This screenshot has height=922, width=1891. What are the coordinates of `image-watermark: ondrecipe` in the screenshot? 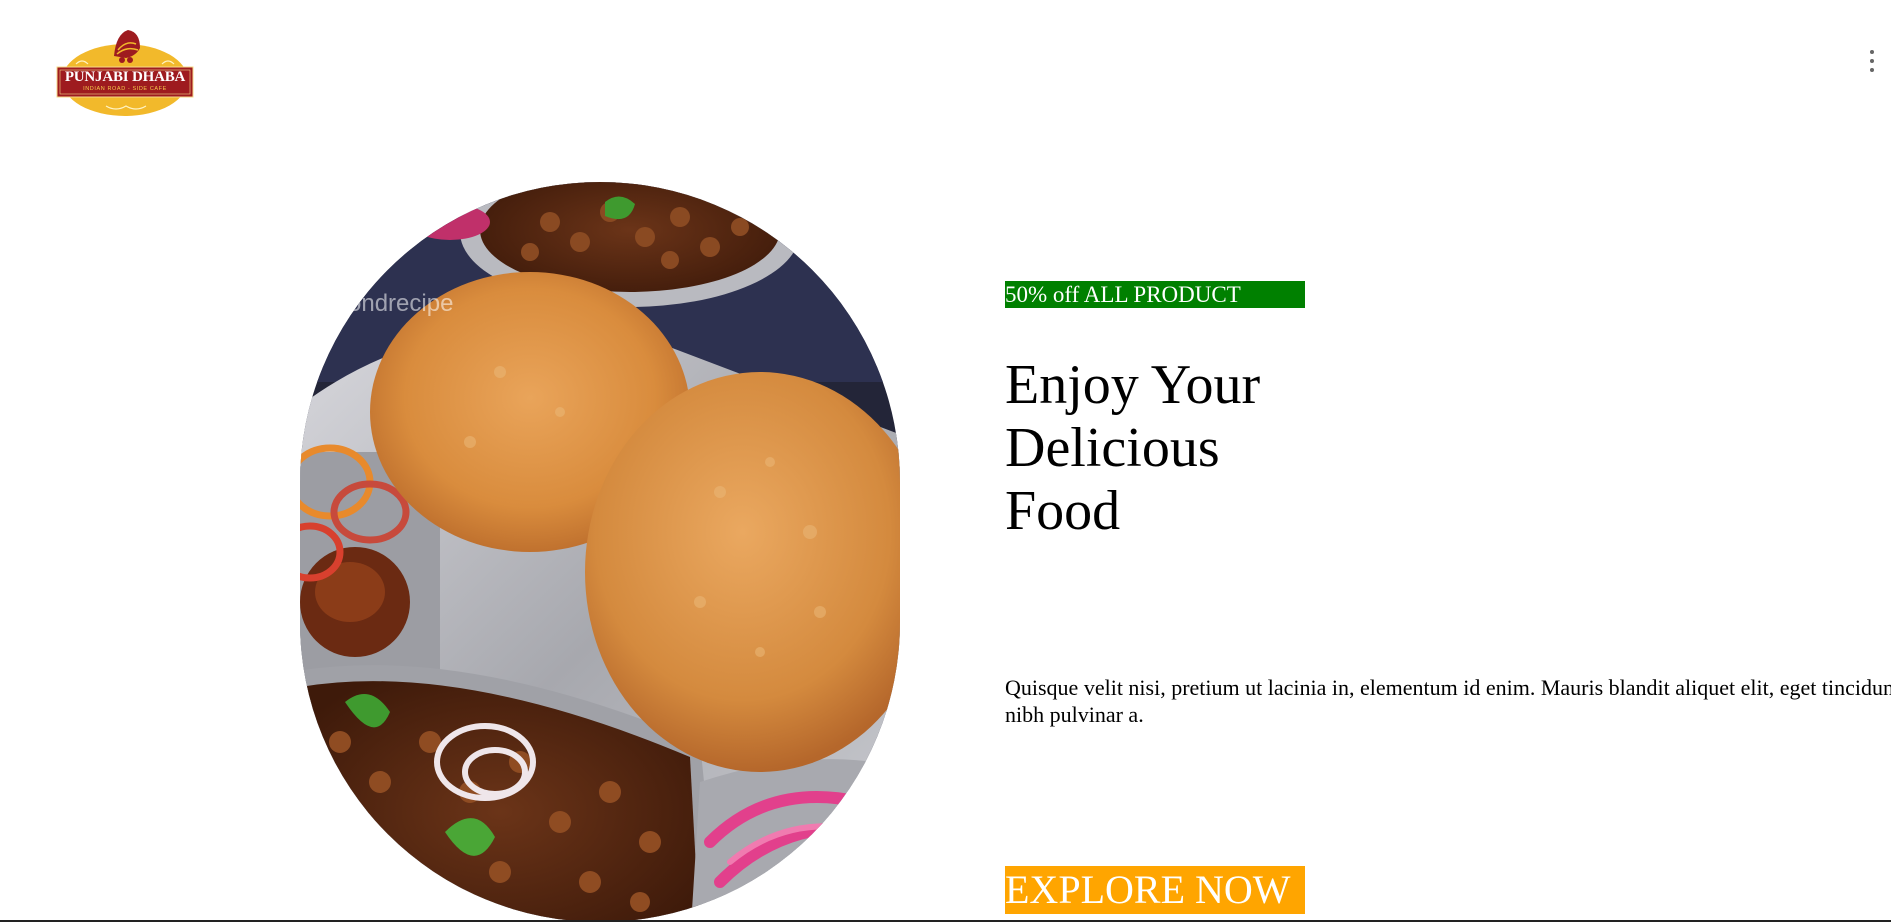 It's located at (401, 303).